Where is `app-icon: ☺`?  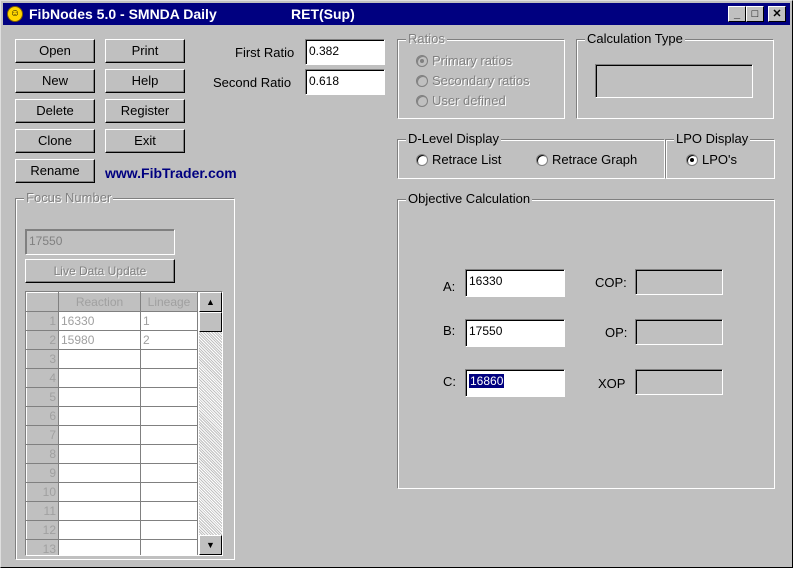 app-icon: ☺ is located at coordinates (15, 14).